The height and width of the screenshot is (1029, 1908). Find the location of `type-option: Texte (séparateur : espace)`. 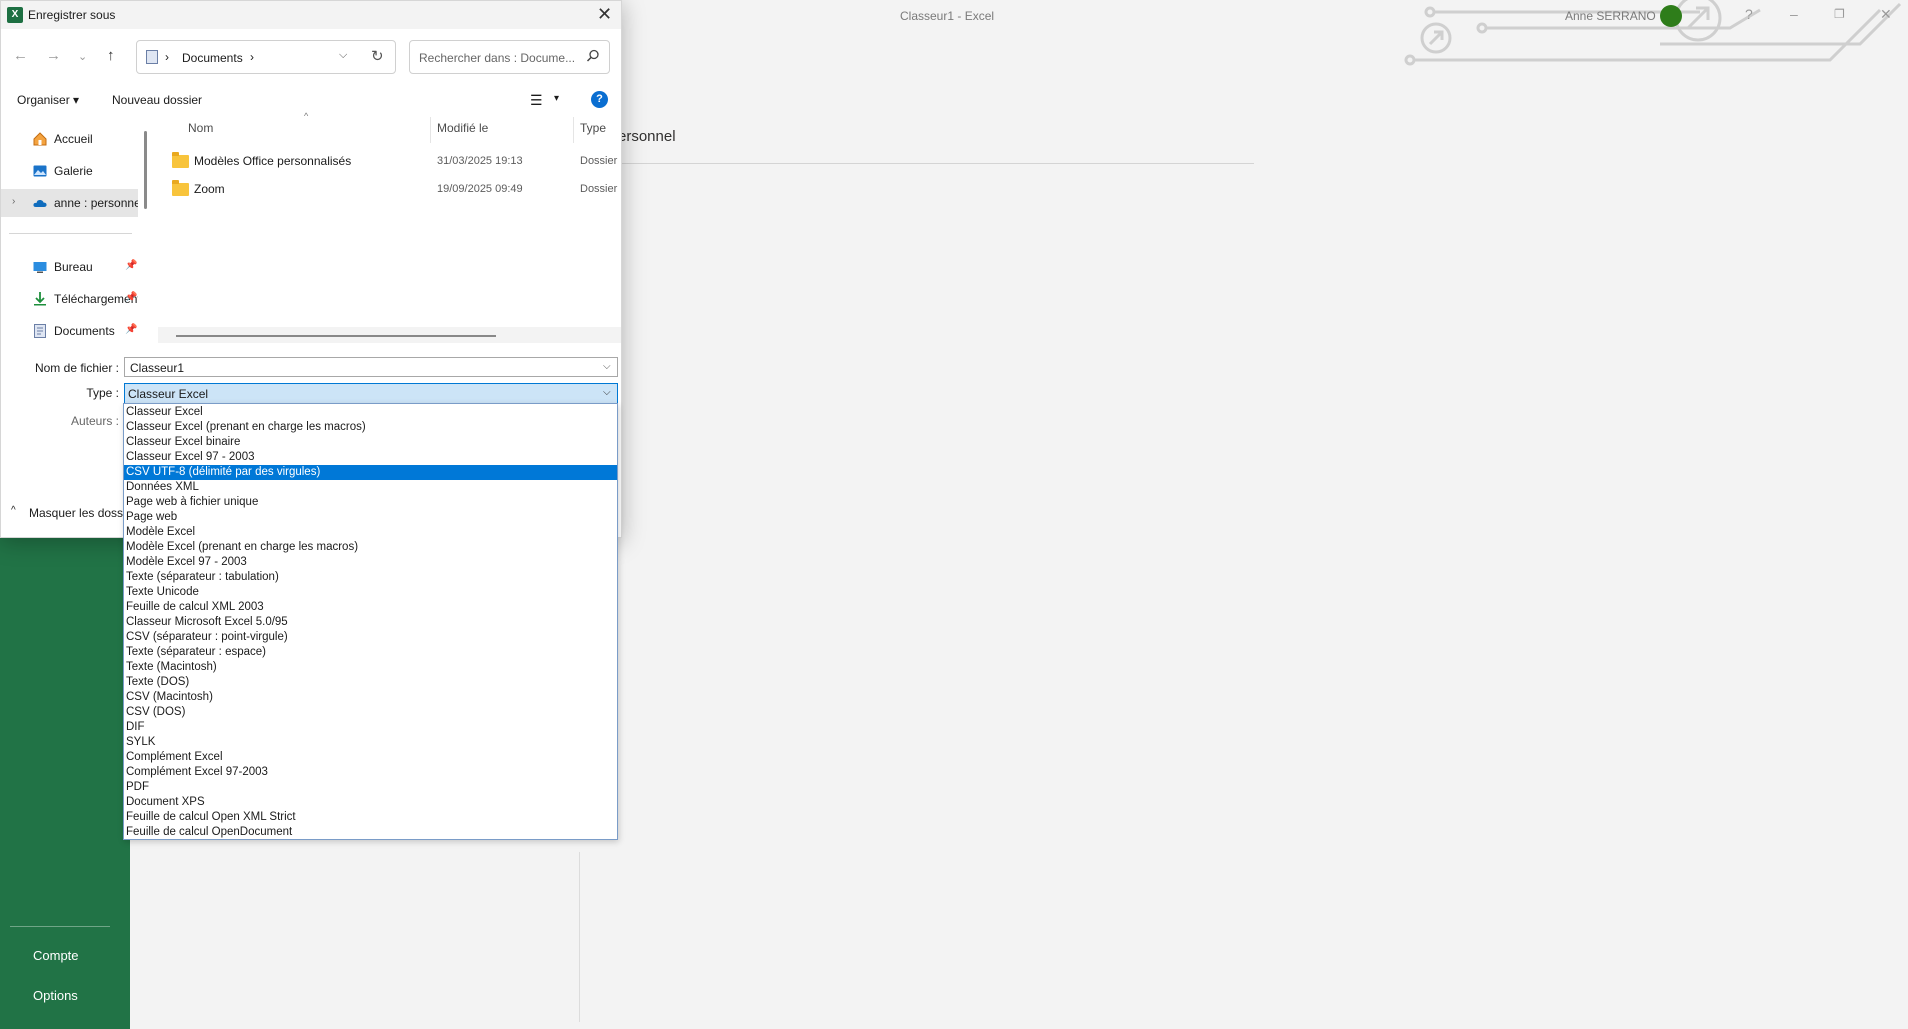

type-option: Texte (séparateur : espace) is located at coordinates (370, 652).